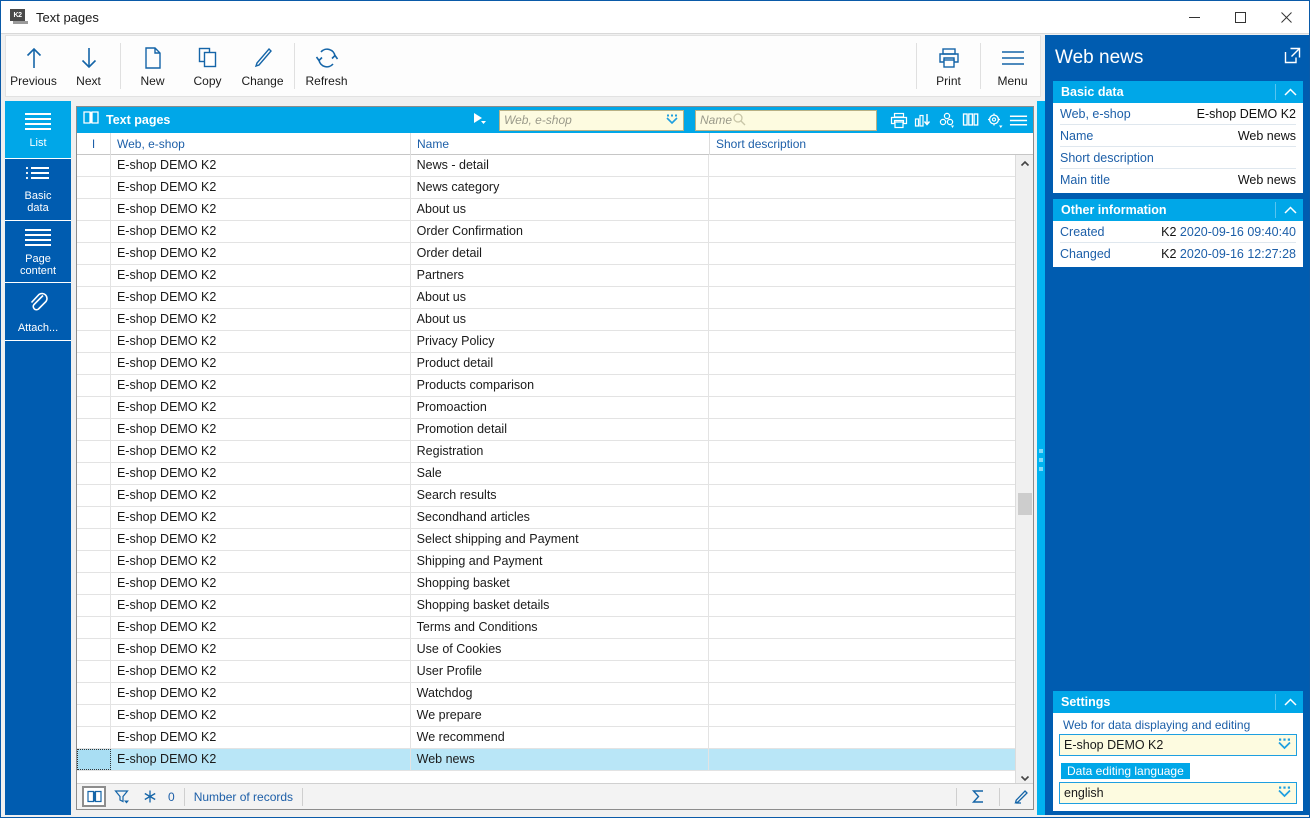 The width and height of the screenshot is (1310, 818). What do you see at coordinates (546, 166) in the screenshot?
I see `table-row: E-shop DEMO K2 News - detail` at bounding box center [546, 166].